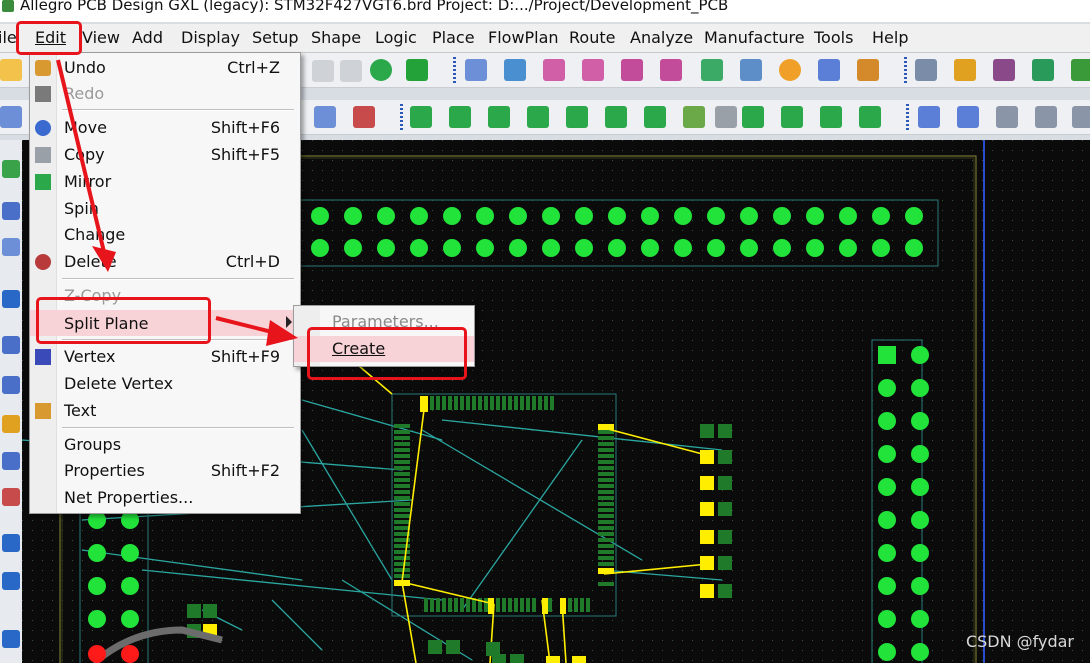 Image resolution: width=1090 pixels, height=663 pixels. What do you see at coordinates (11, 385) in the screenshot?
I see `wave-icon` at bounding box center [11, 385].